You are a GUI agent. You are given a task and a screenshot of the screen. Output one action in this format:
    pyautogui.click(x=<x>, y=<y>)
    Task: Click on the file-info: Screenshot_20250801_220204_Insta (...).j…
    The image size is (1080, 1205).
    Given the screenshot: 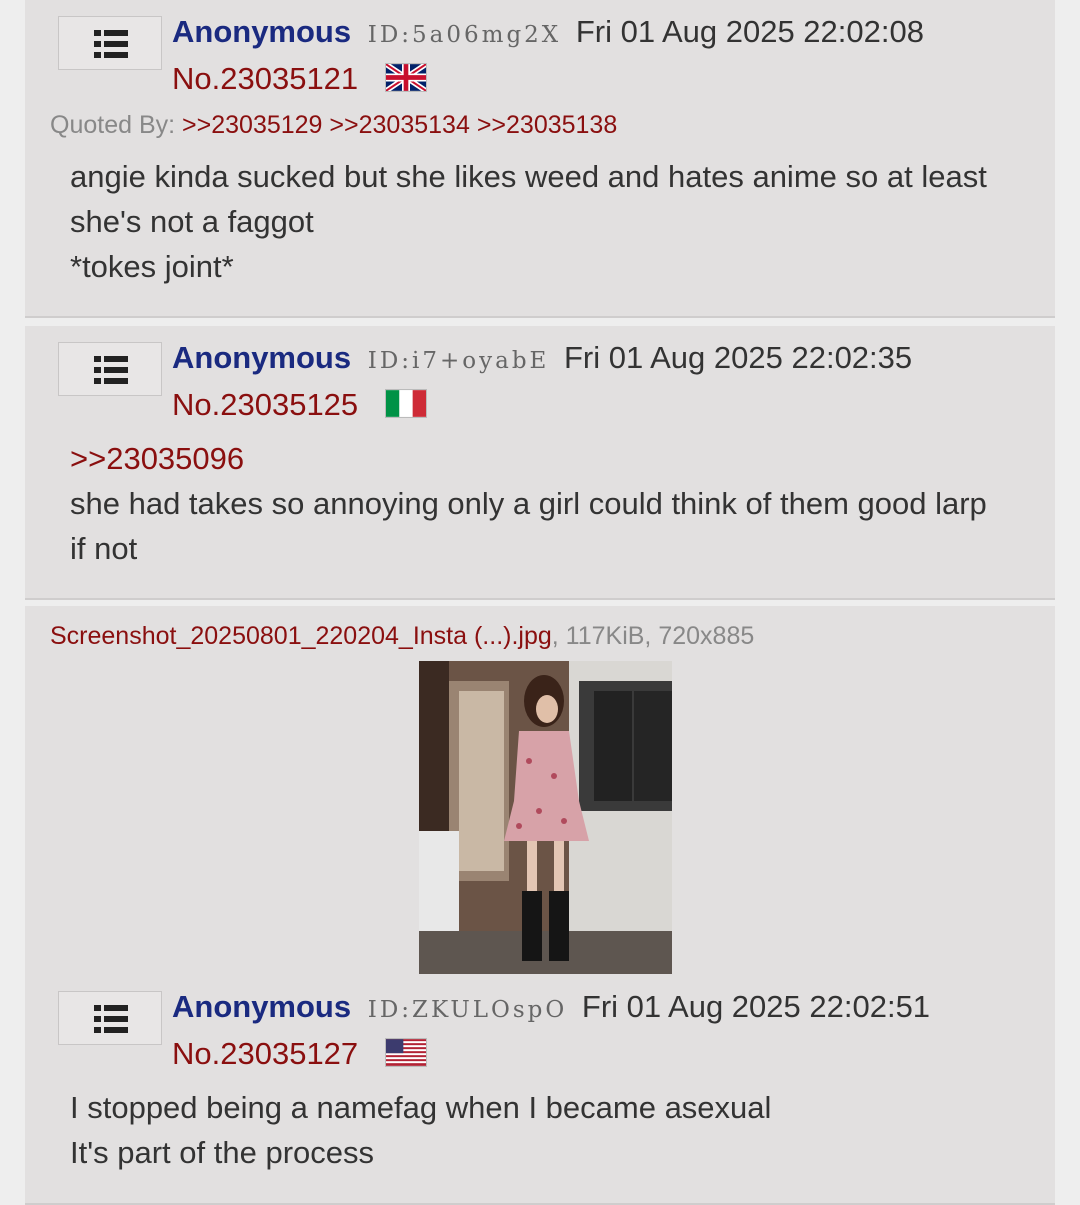 What is the action you would take?
    pyautogui.click(x=402, y=636)
    